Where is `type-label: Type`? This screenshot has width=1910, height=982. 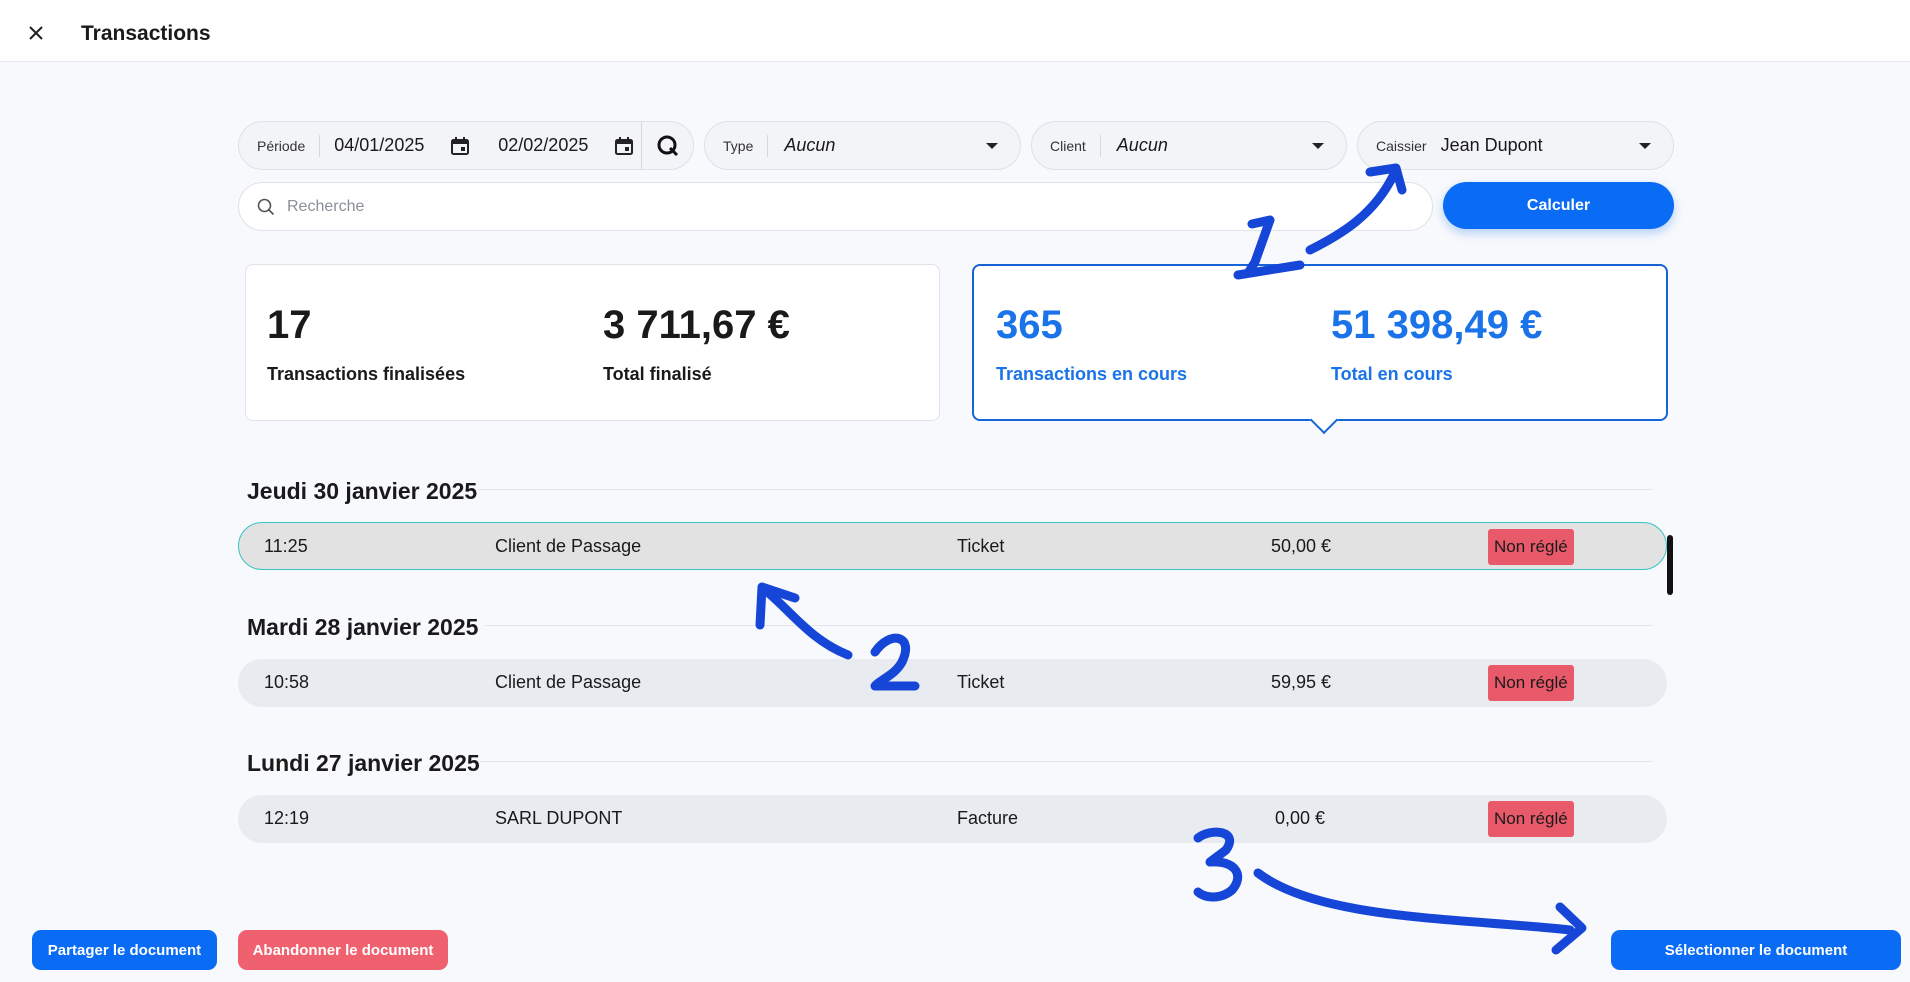
type-label: Type is located at coordinates (737, 145).